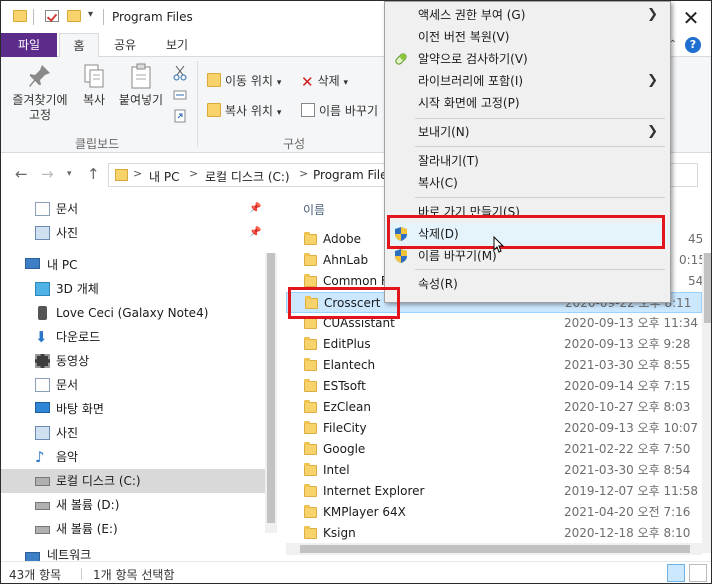  I want to click on copy-button: 복사, so click(94, 85).